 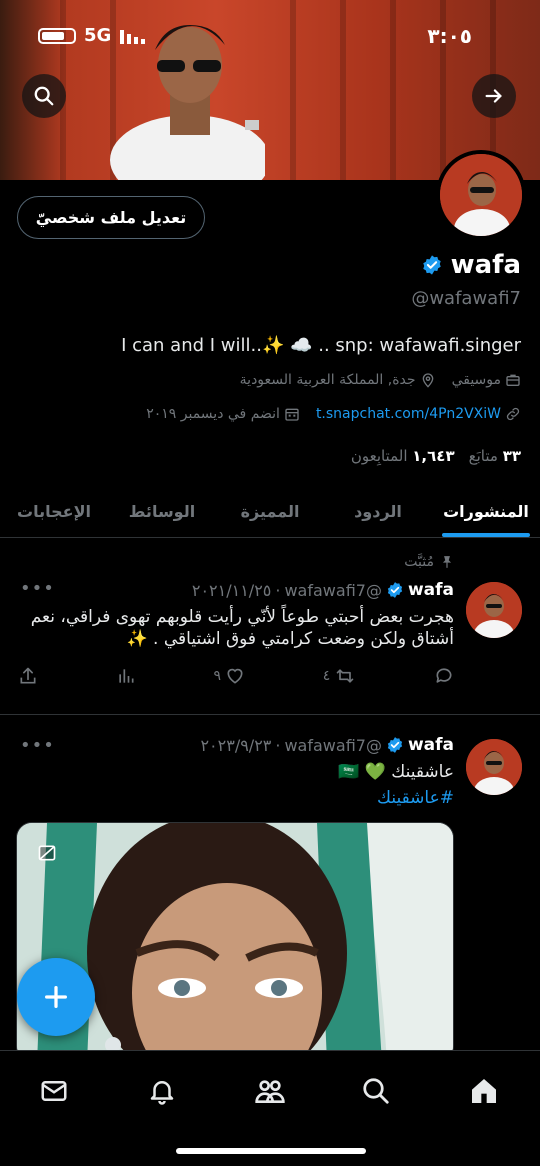 I want to click on tweet-date: ٢٠٢٣/٩/٢٣, so click(x=236, y=745).